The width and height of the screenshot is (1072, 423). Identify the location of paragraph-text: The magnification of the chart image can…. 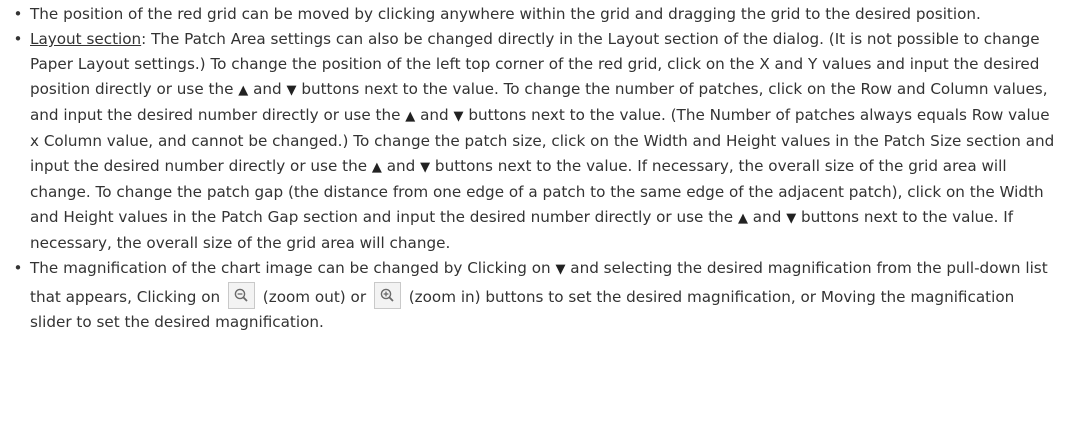
(293, 268).